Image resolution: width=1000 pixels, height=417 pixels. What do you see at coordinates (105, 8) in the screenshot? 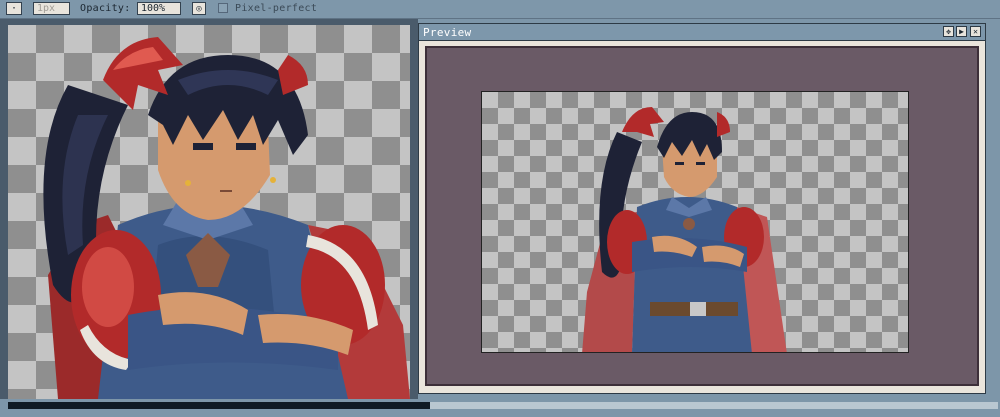
I see `opacity-label: Opacity:` at bounding box center [105, 8].